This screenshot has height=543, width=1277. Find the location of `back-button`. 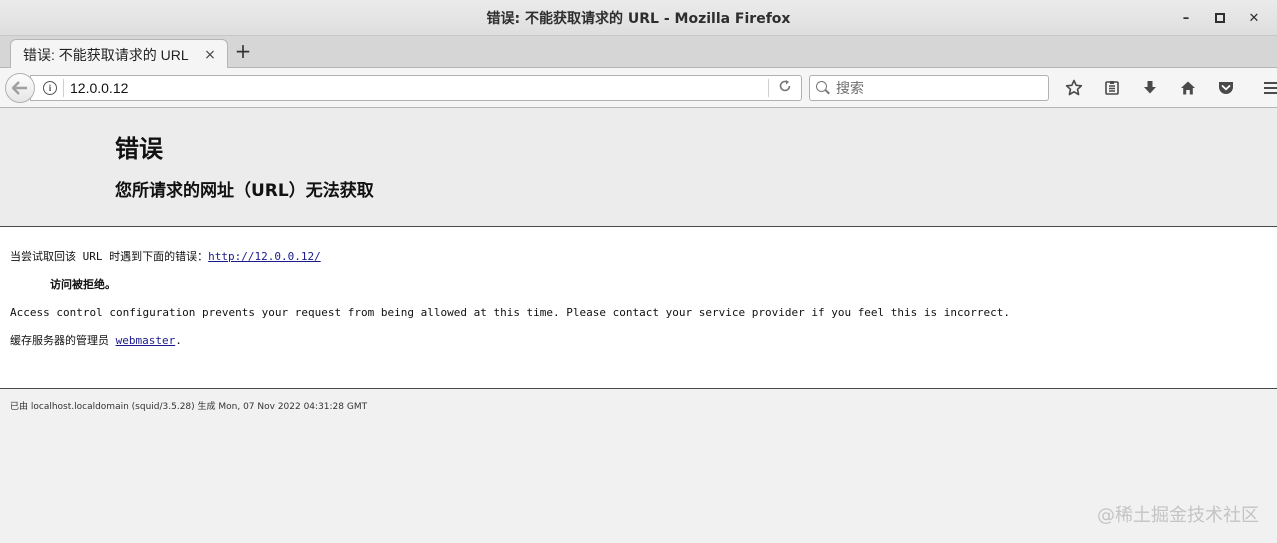

back-button is located at coordinates (20, 88).